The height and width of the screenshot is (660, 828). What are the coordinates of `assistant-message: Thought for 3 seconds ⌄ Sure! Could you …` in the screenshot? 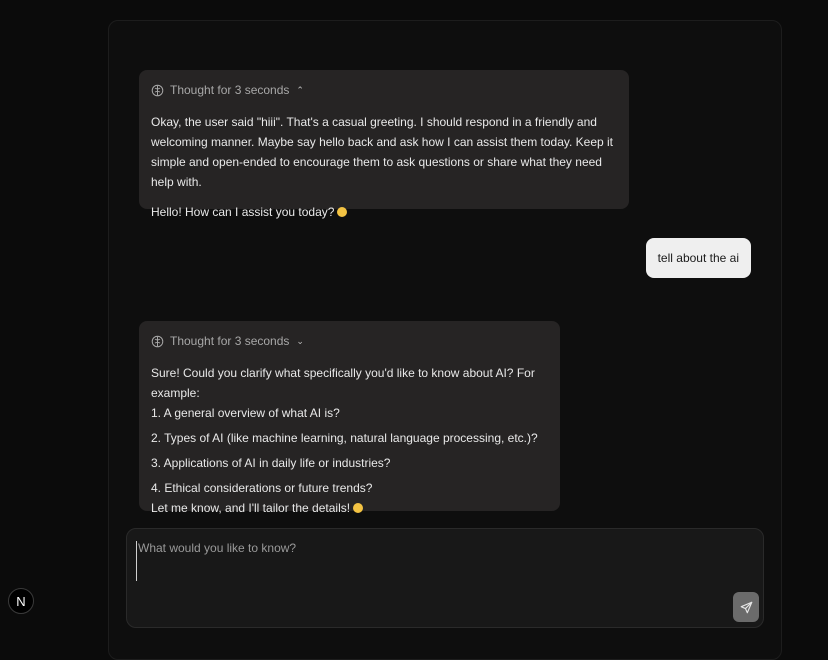 It's located at (349, 418).